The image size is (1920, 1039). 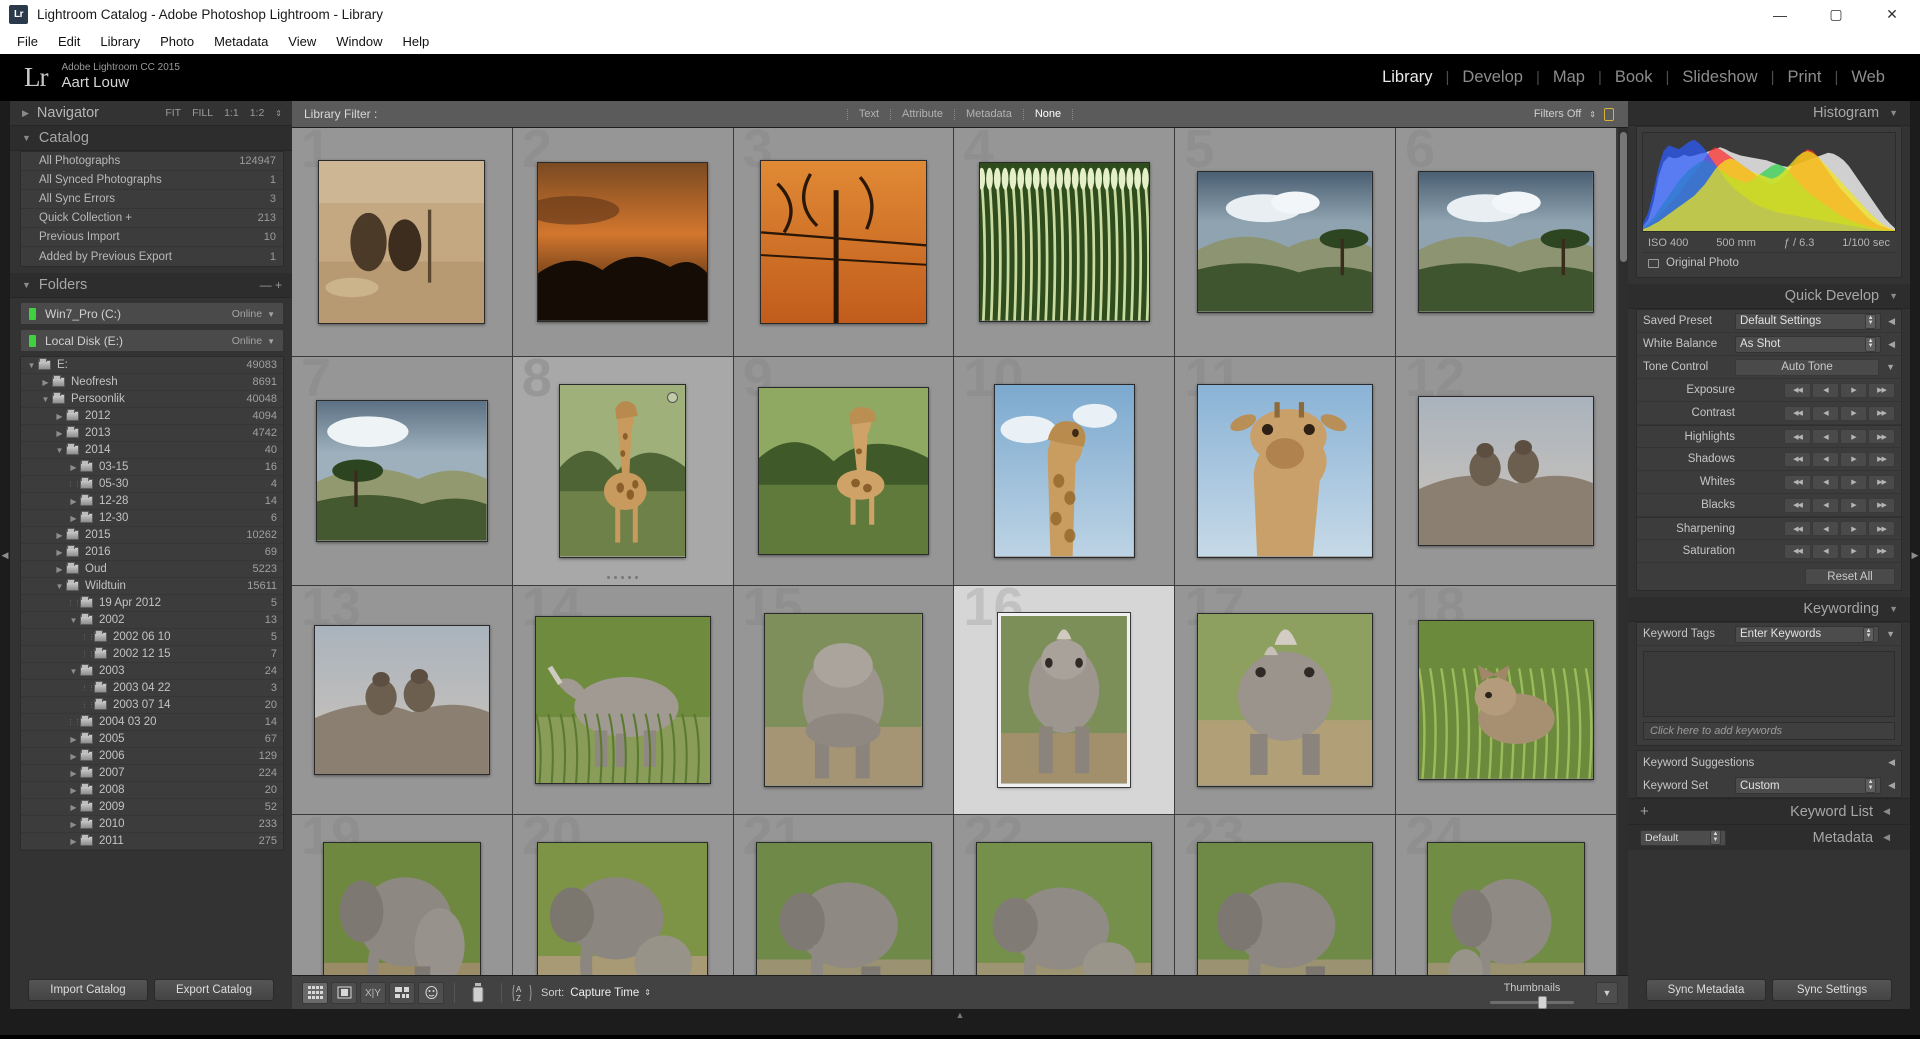 What do you see at coordinates (120, 41) in the screenshot?
I see `menu-library: Library` at bounding box center [120, 41].